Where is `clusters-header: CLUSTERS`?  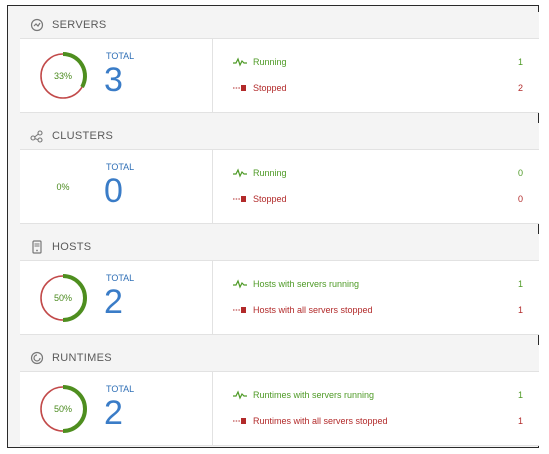
clusters-header: CLUSTERS is located at coordinates (279, 136).